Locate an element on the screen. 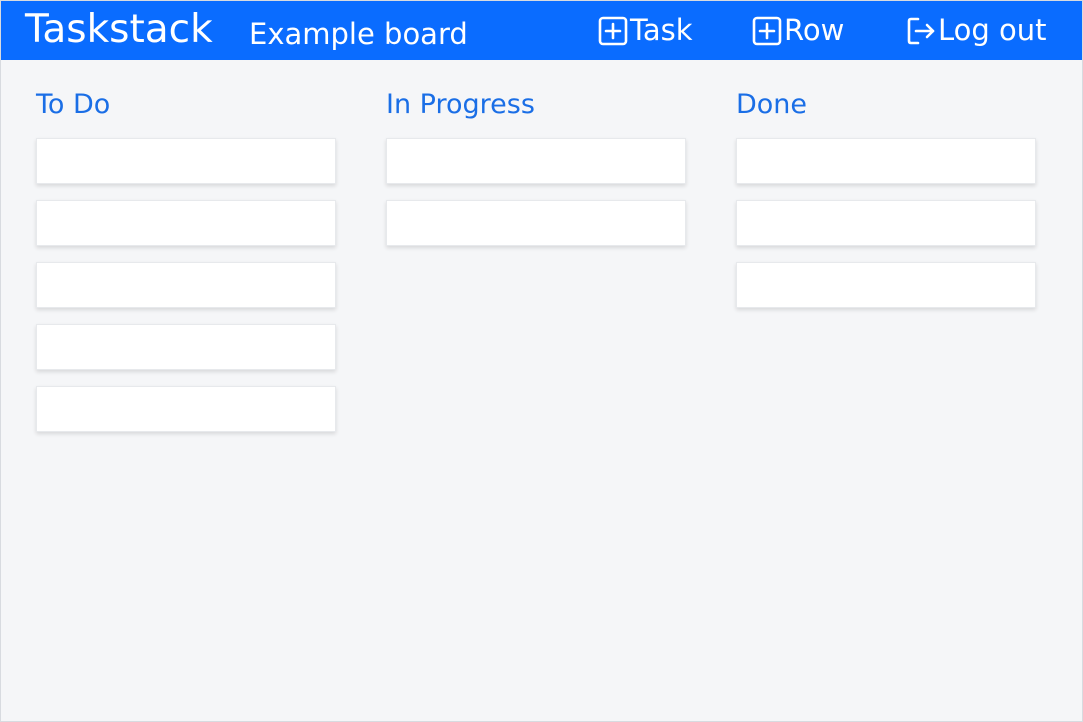 The height and width of the screenshot is (722, 1083). column-to-do: To Do is located at coordinates (186, 267).